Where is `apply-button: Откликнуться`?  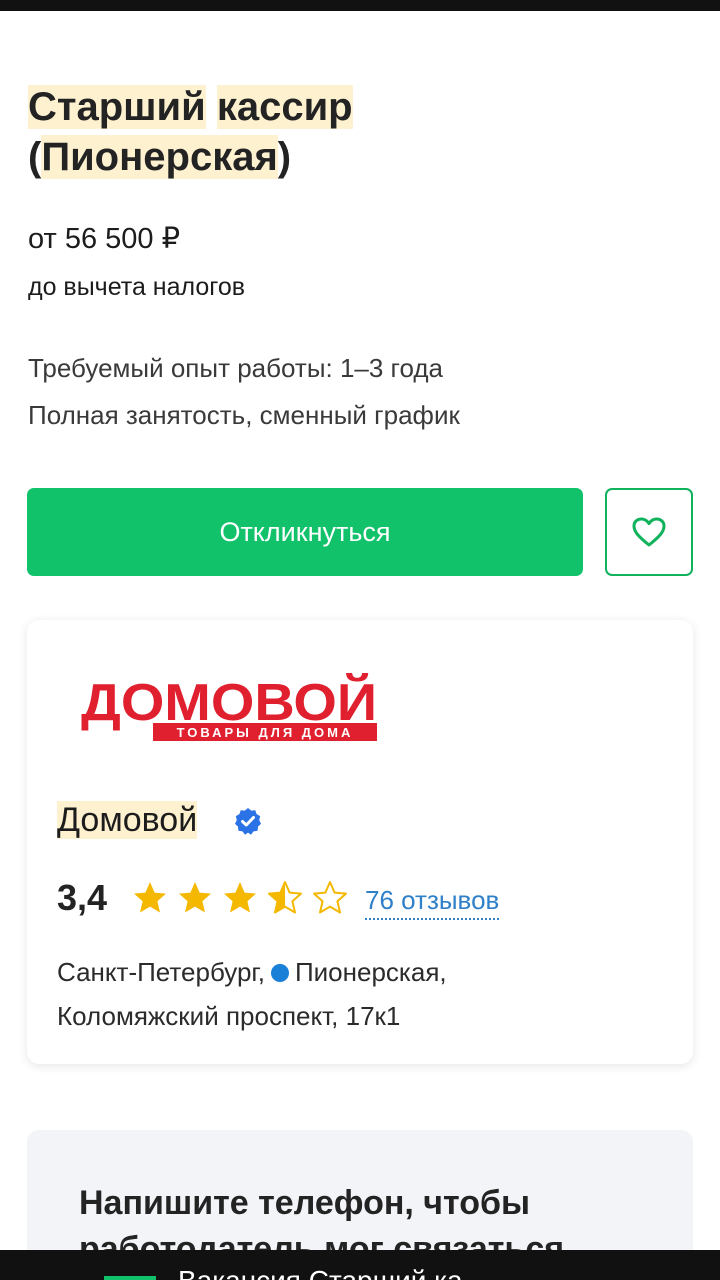 apply-button: Откликнуться is located at coordinates (305, 532).